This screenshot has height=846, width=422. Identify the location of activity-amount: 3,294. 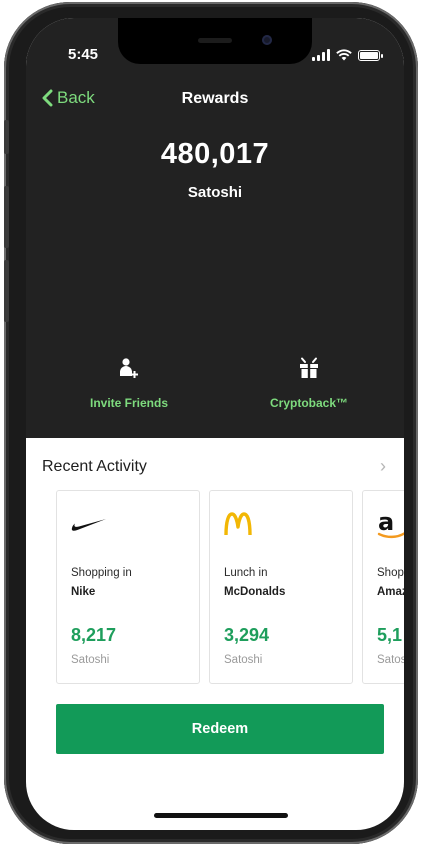
(247, 635).